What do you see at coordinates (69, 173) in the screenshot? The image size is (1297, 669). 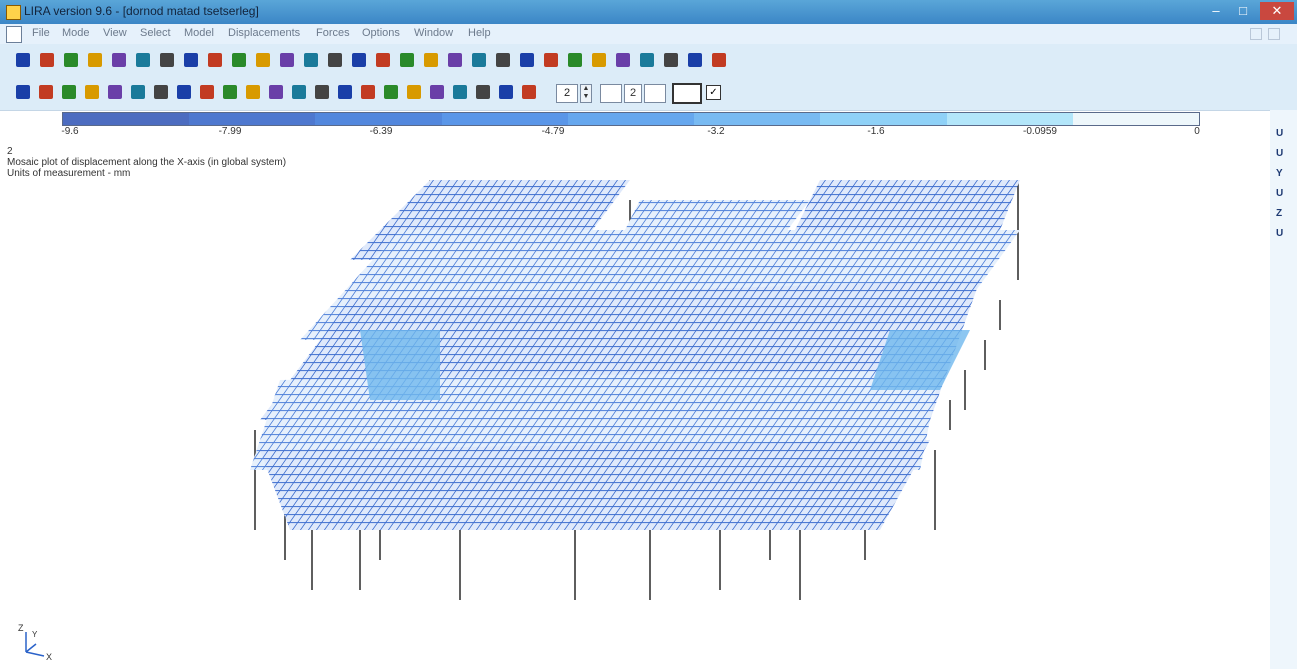 I see `units-label: Units of measurement - mm` at bounding box center [69, 173].